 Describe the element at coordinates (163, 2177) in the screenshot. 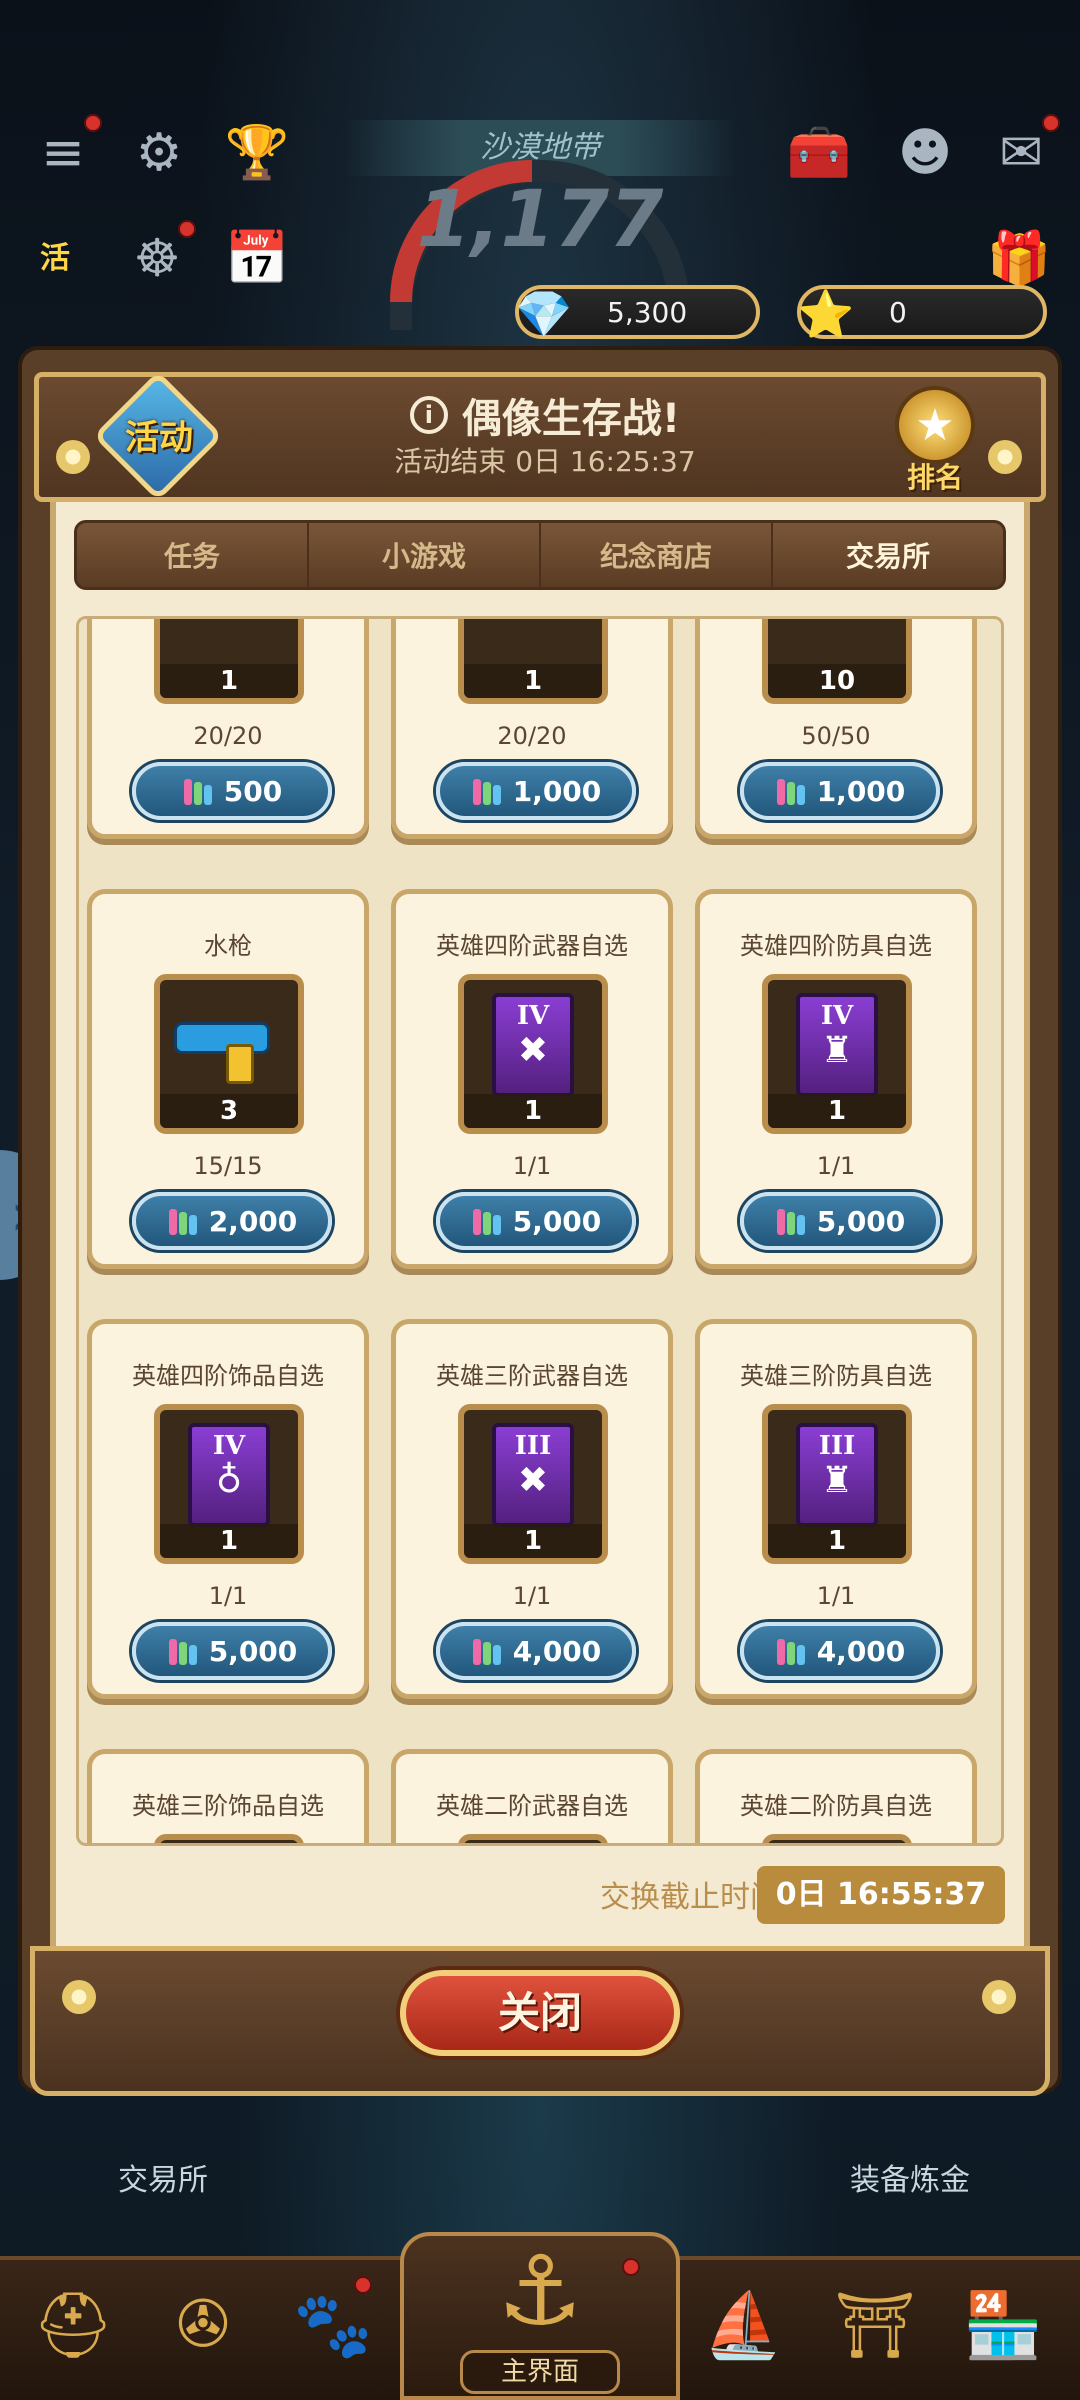

I see `exchange-shortcut-label: 交易所` at that location.